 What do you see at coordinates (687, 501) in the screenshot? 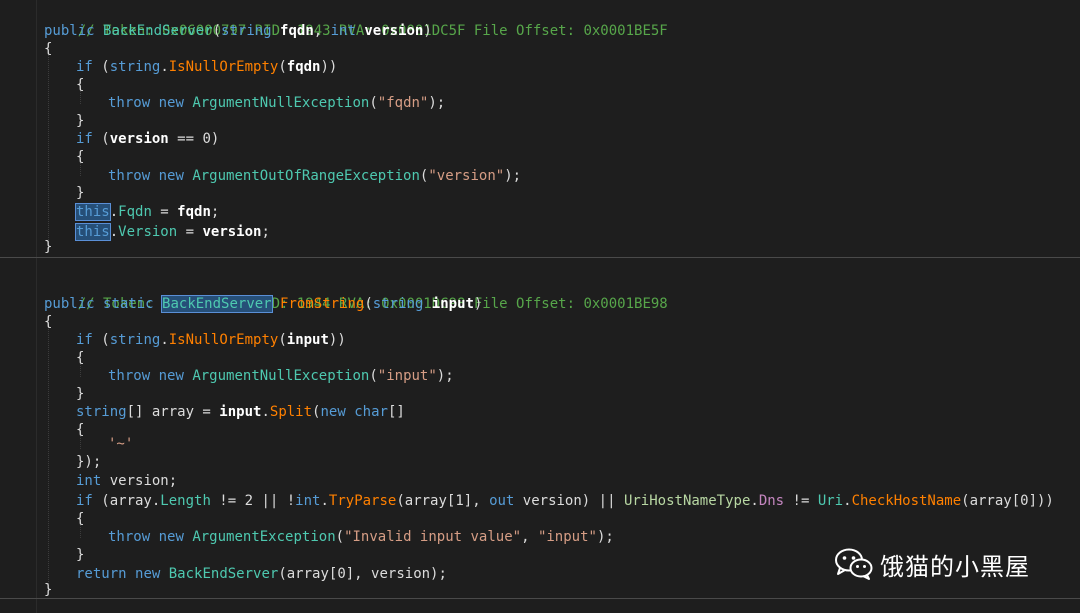
I see `type-name: UriHostNameType` at bounding box center [687, 501].